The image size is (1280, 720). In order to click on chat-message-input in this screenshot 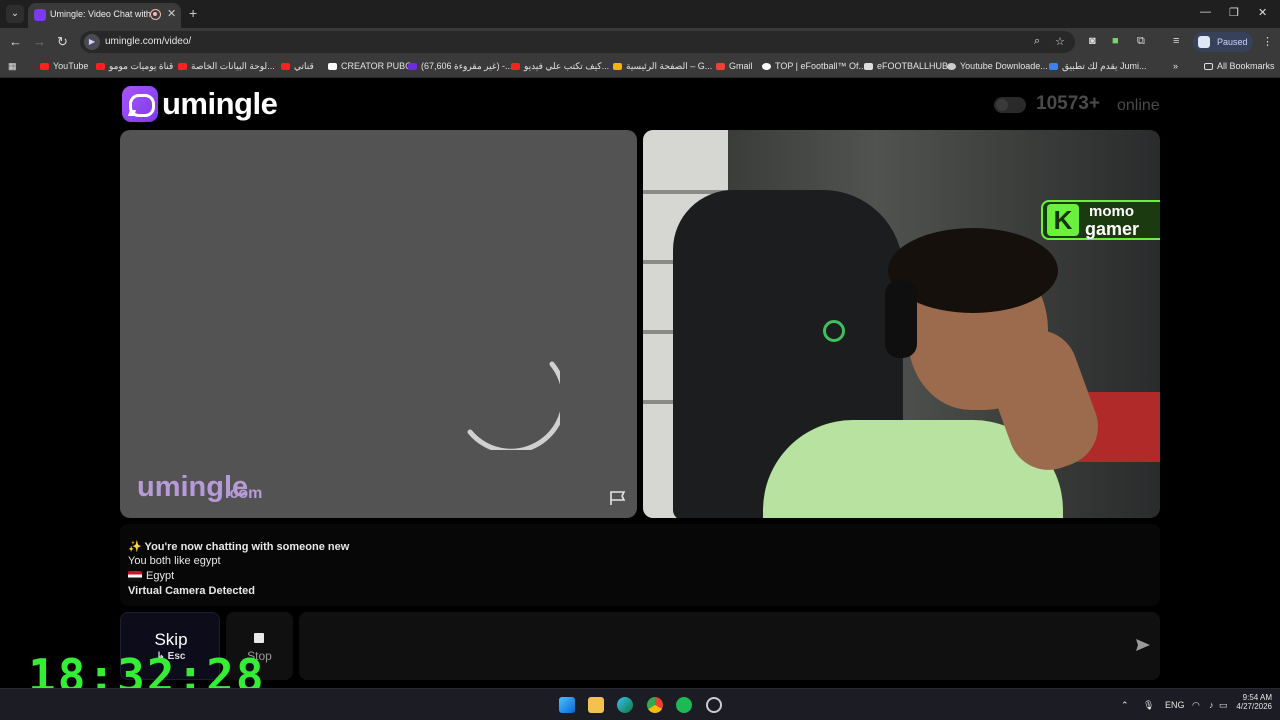, I will do `click(729, 646)`.